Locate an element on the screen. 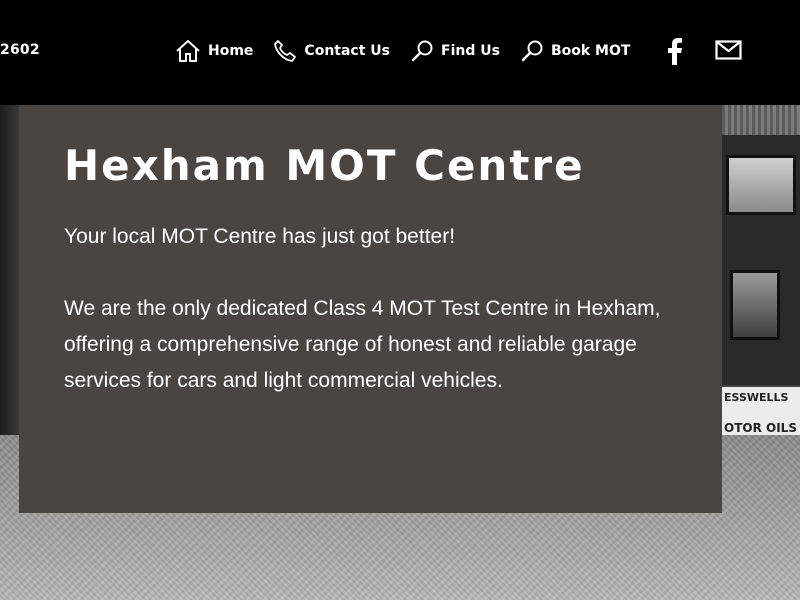 The image size is (800, 600). home-icon is located at coordinates (188, 51).